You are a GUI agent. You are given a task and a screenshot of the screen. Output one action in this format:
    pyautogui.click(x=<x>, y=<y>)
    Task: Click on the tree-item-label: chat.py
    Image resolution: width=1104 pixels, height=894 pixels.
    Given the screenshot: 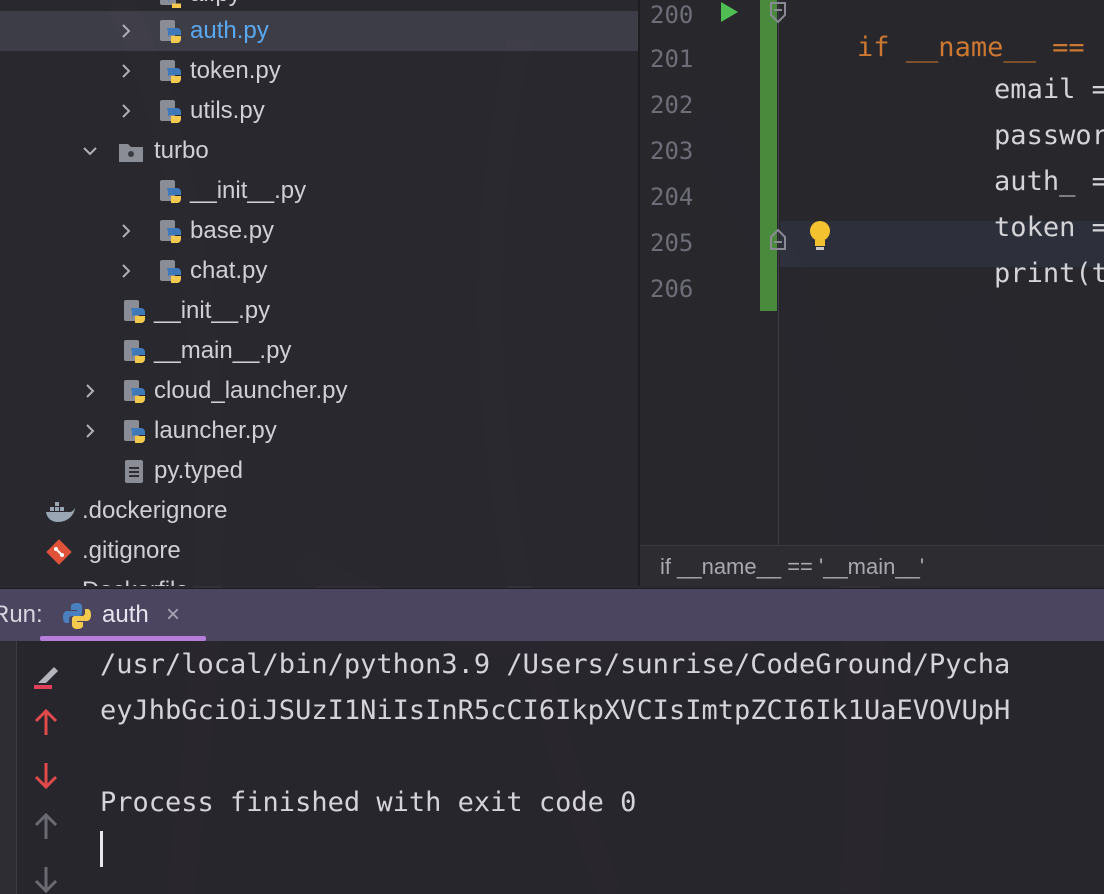 What is the action you would take?
    pyautogui.click(x=229, y=270)
    